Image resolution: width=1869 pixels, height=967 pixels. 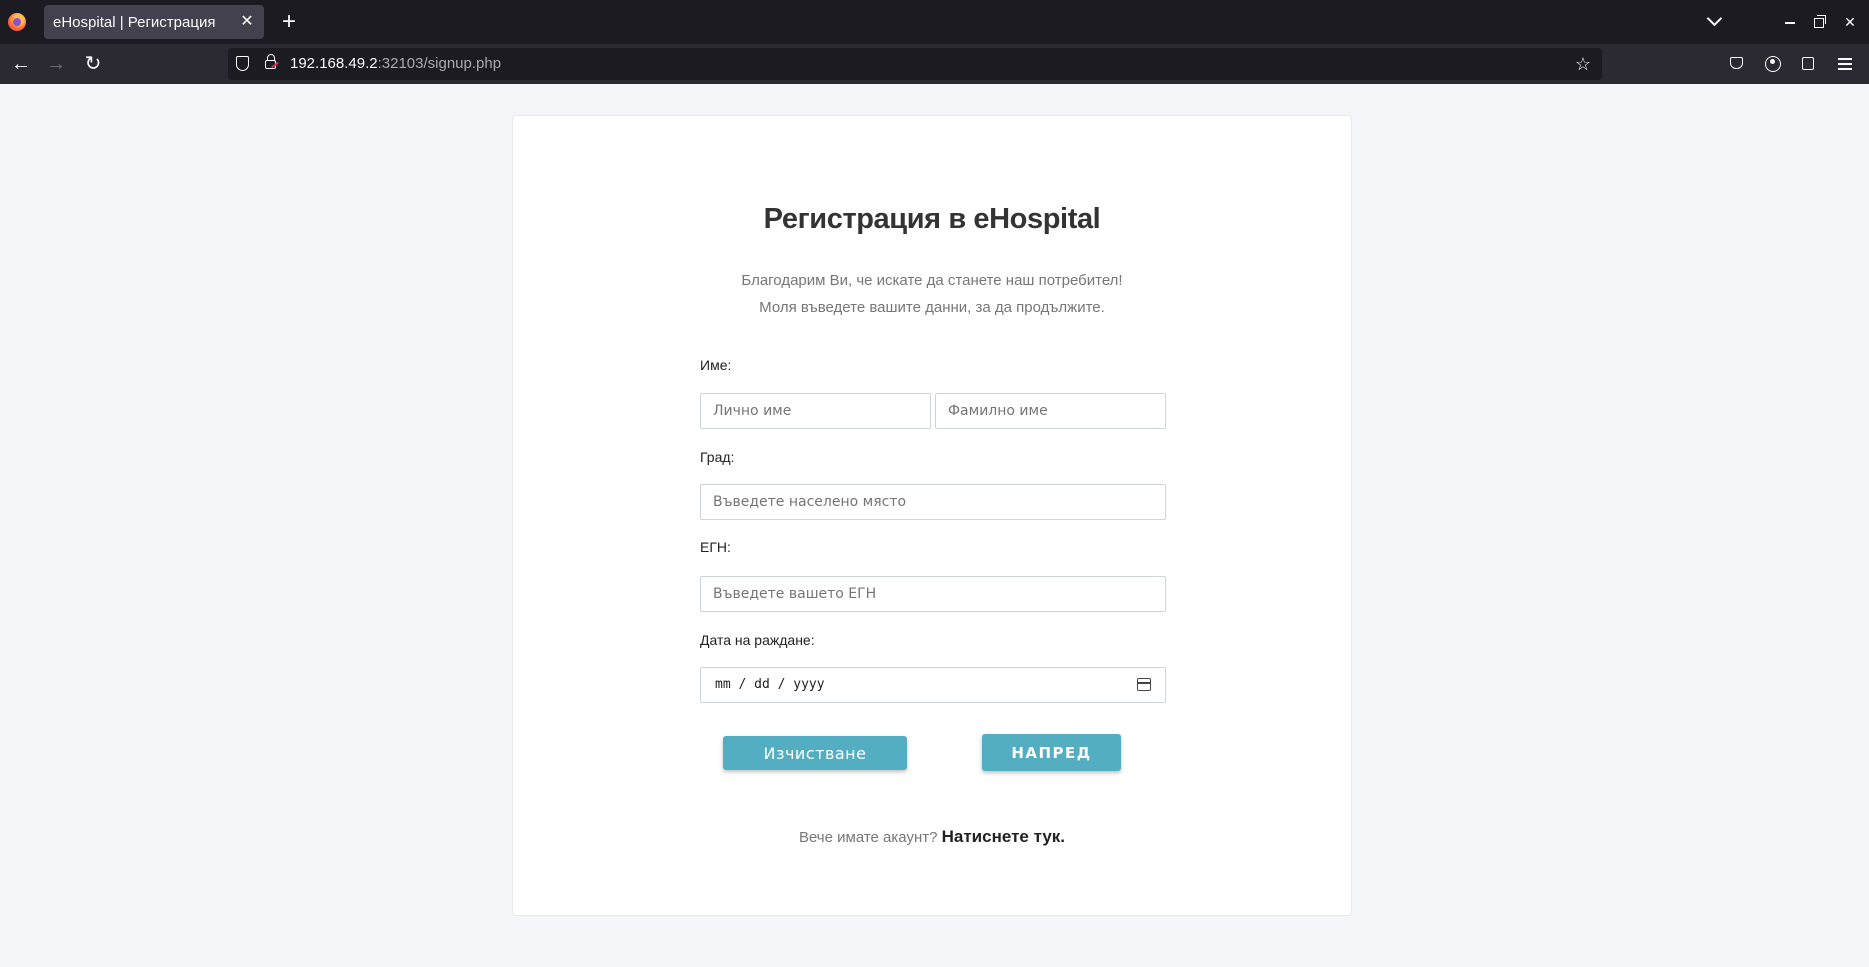 What do you see at coordinates (1003, 836) in the screenshot?
I see `login-link: Натиснете тук.` at bounding box center [1003, 836].